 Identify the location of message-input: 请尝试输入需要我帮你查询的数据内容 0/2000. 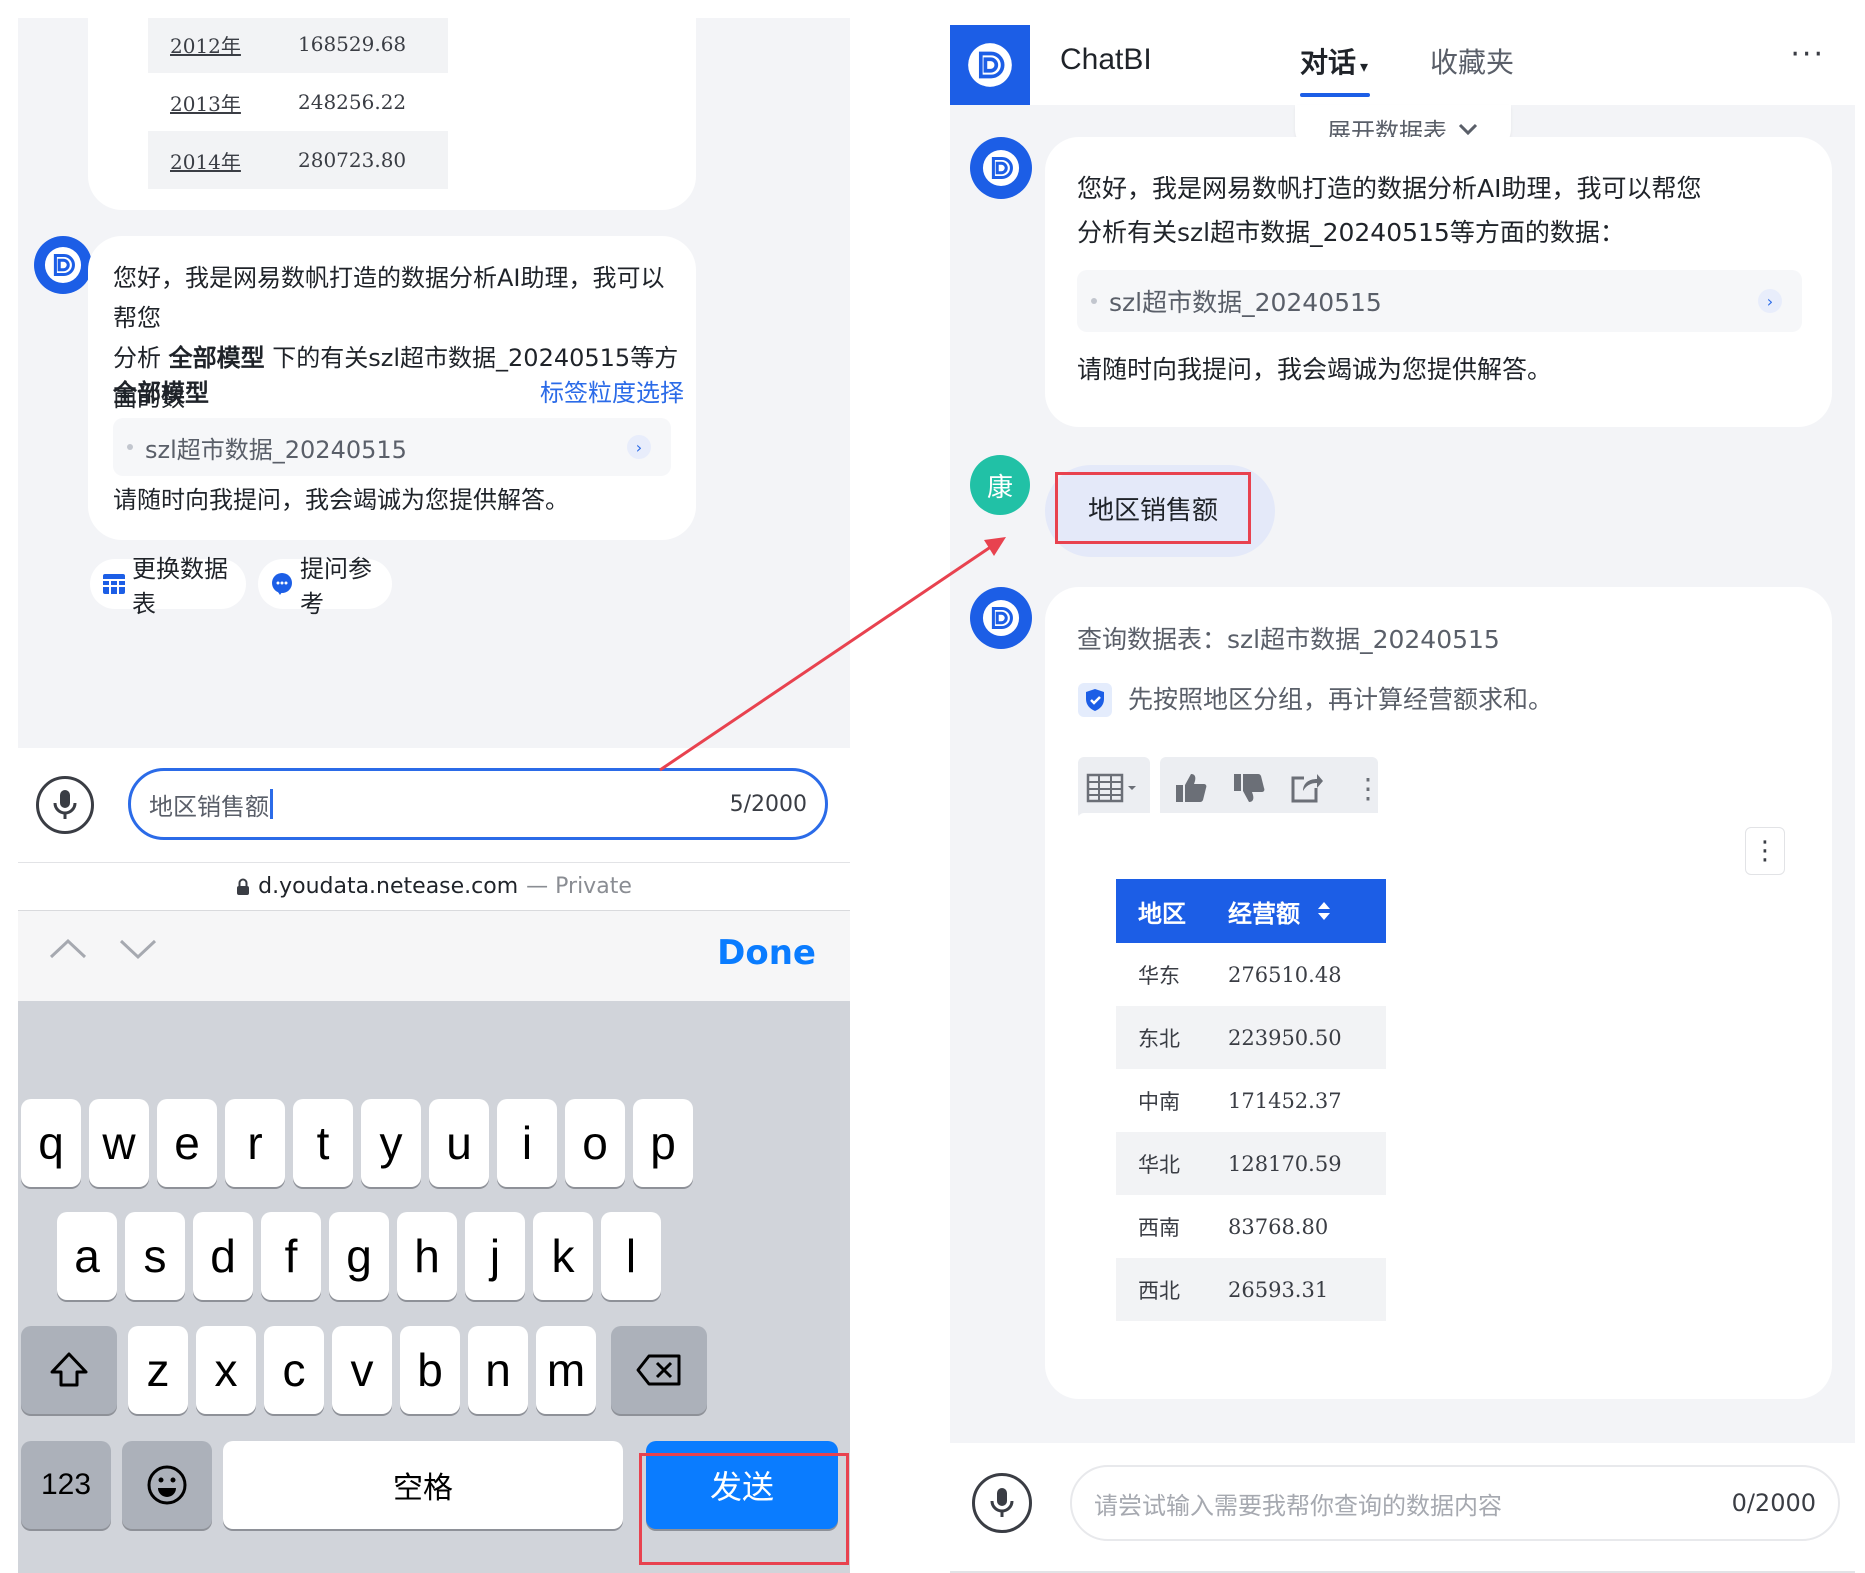
(1455, 1503).